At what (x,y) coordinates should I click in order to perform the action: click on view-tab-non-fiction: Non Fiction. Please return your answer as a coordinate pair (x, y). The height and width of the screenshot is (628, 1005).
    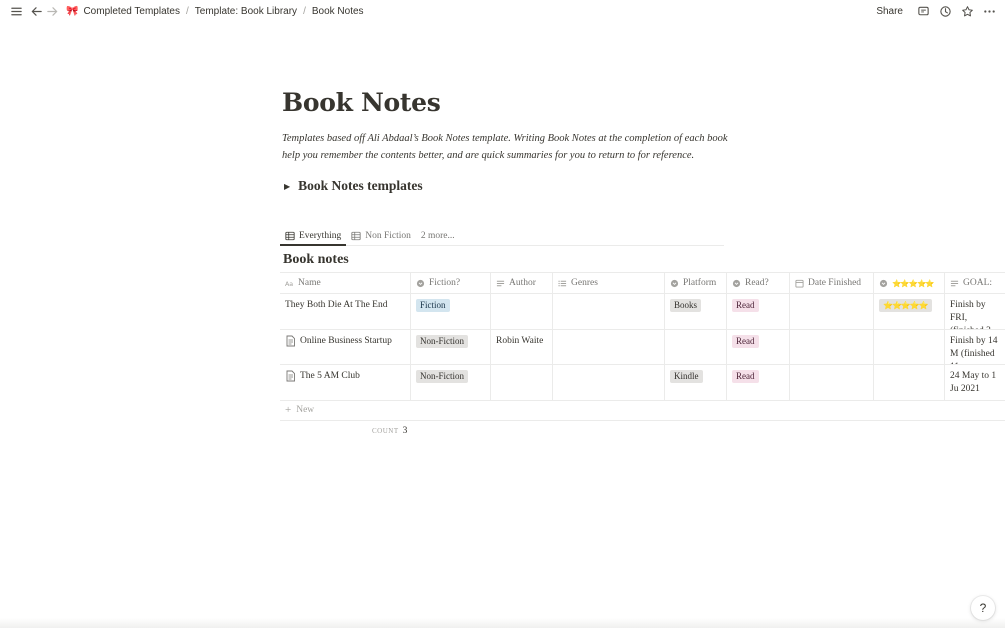
    Looking at the image, I should click on (381, 235).